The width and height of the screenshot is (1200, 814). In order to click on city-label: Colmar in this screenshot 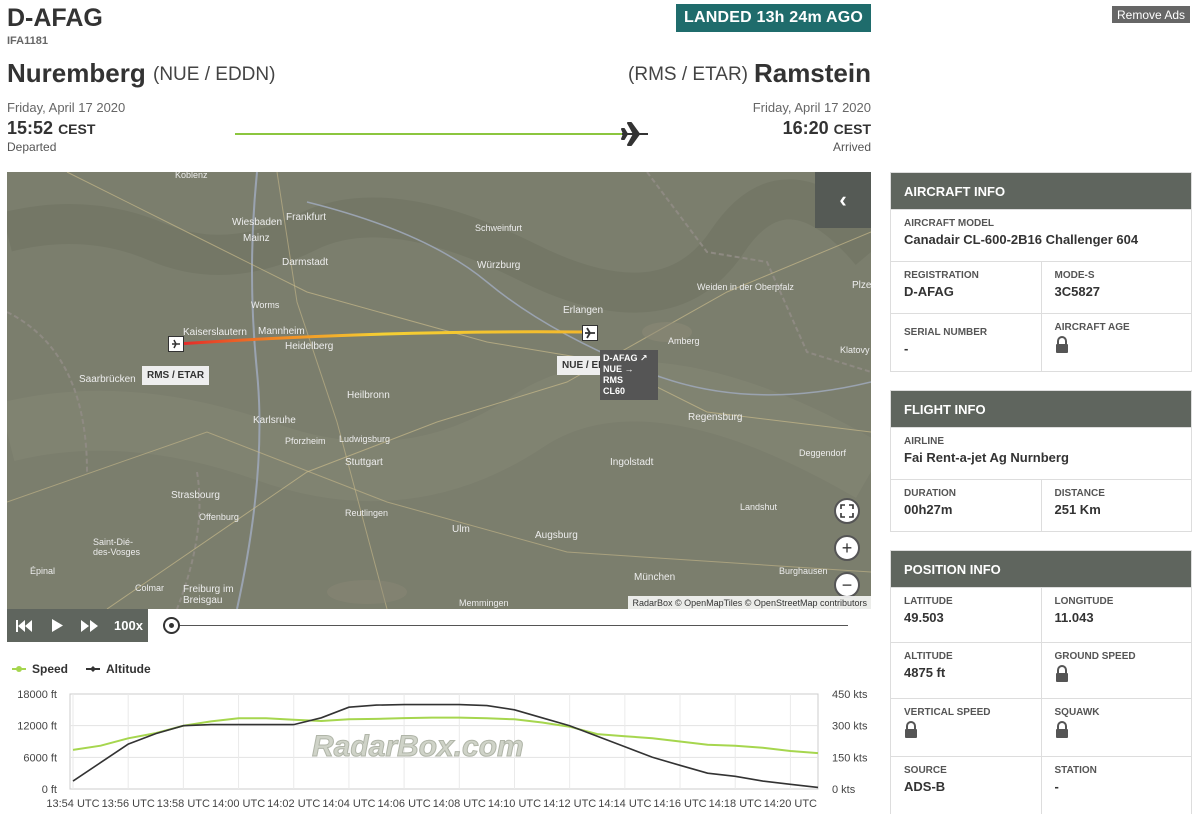, I will do `click(150, 588)`.